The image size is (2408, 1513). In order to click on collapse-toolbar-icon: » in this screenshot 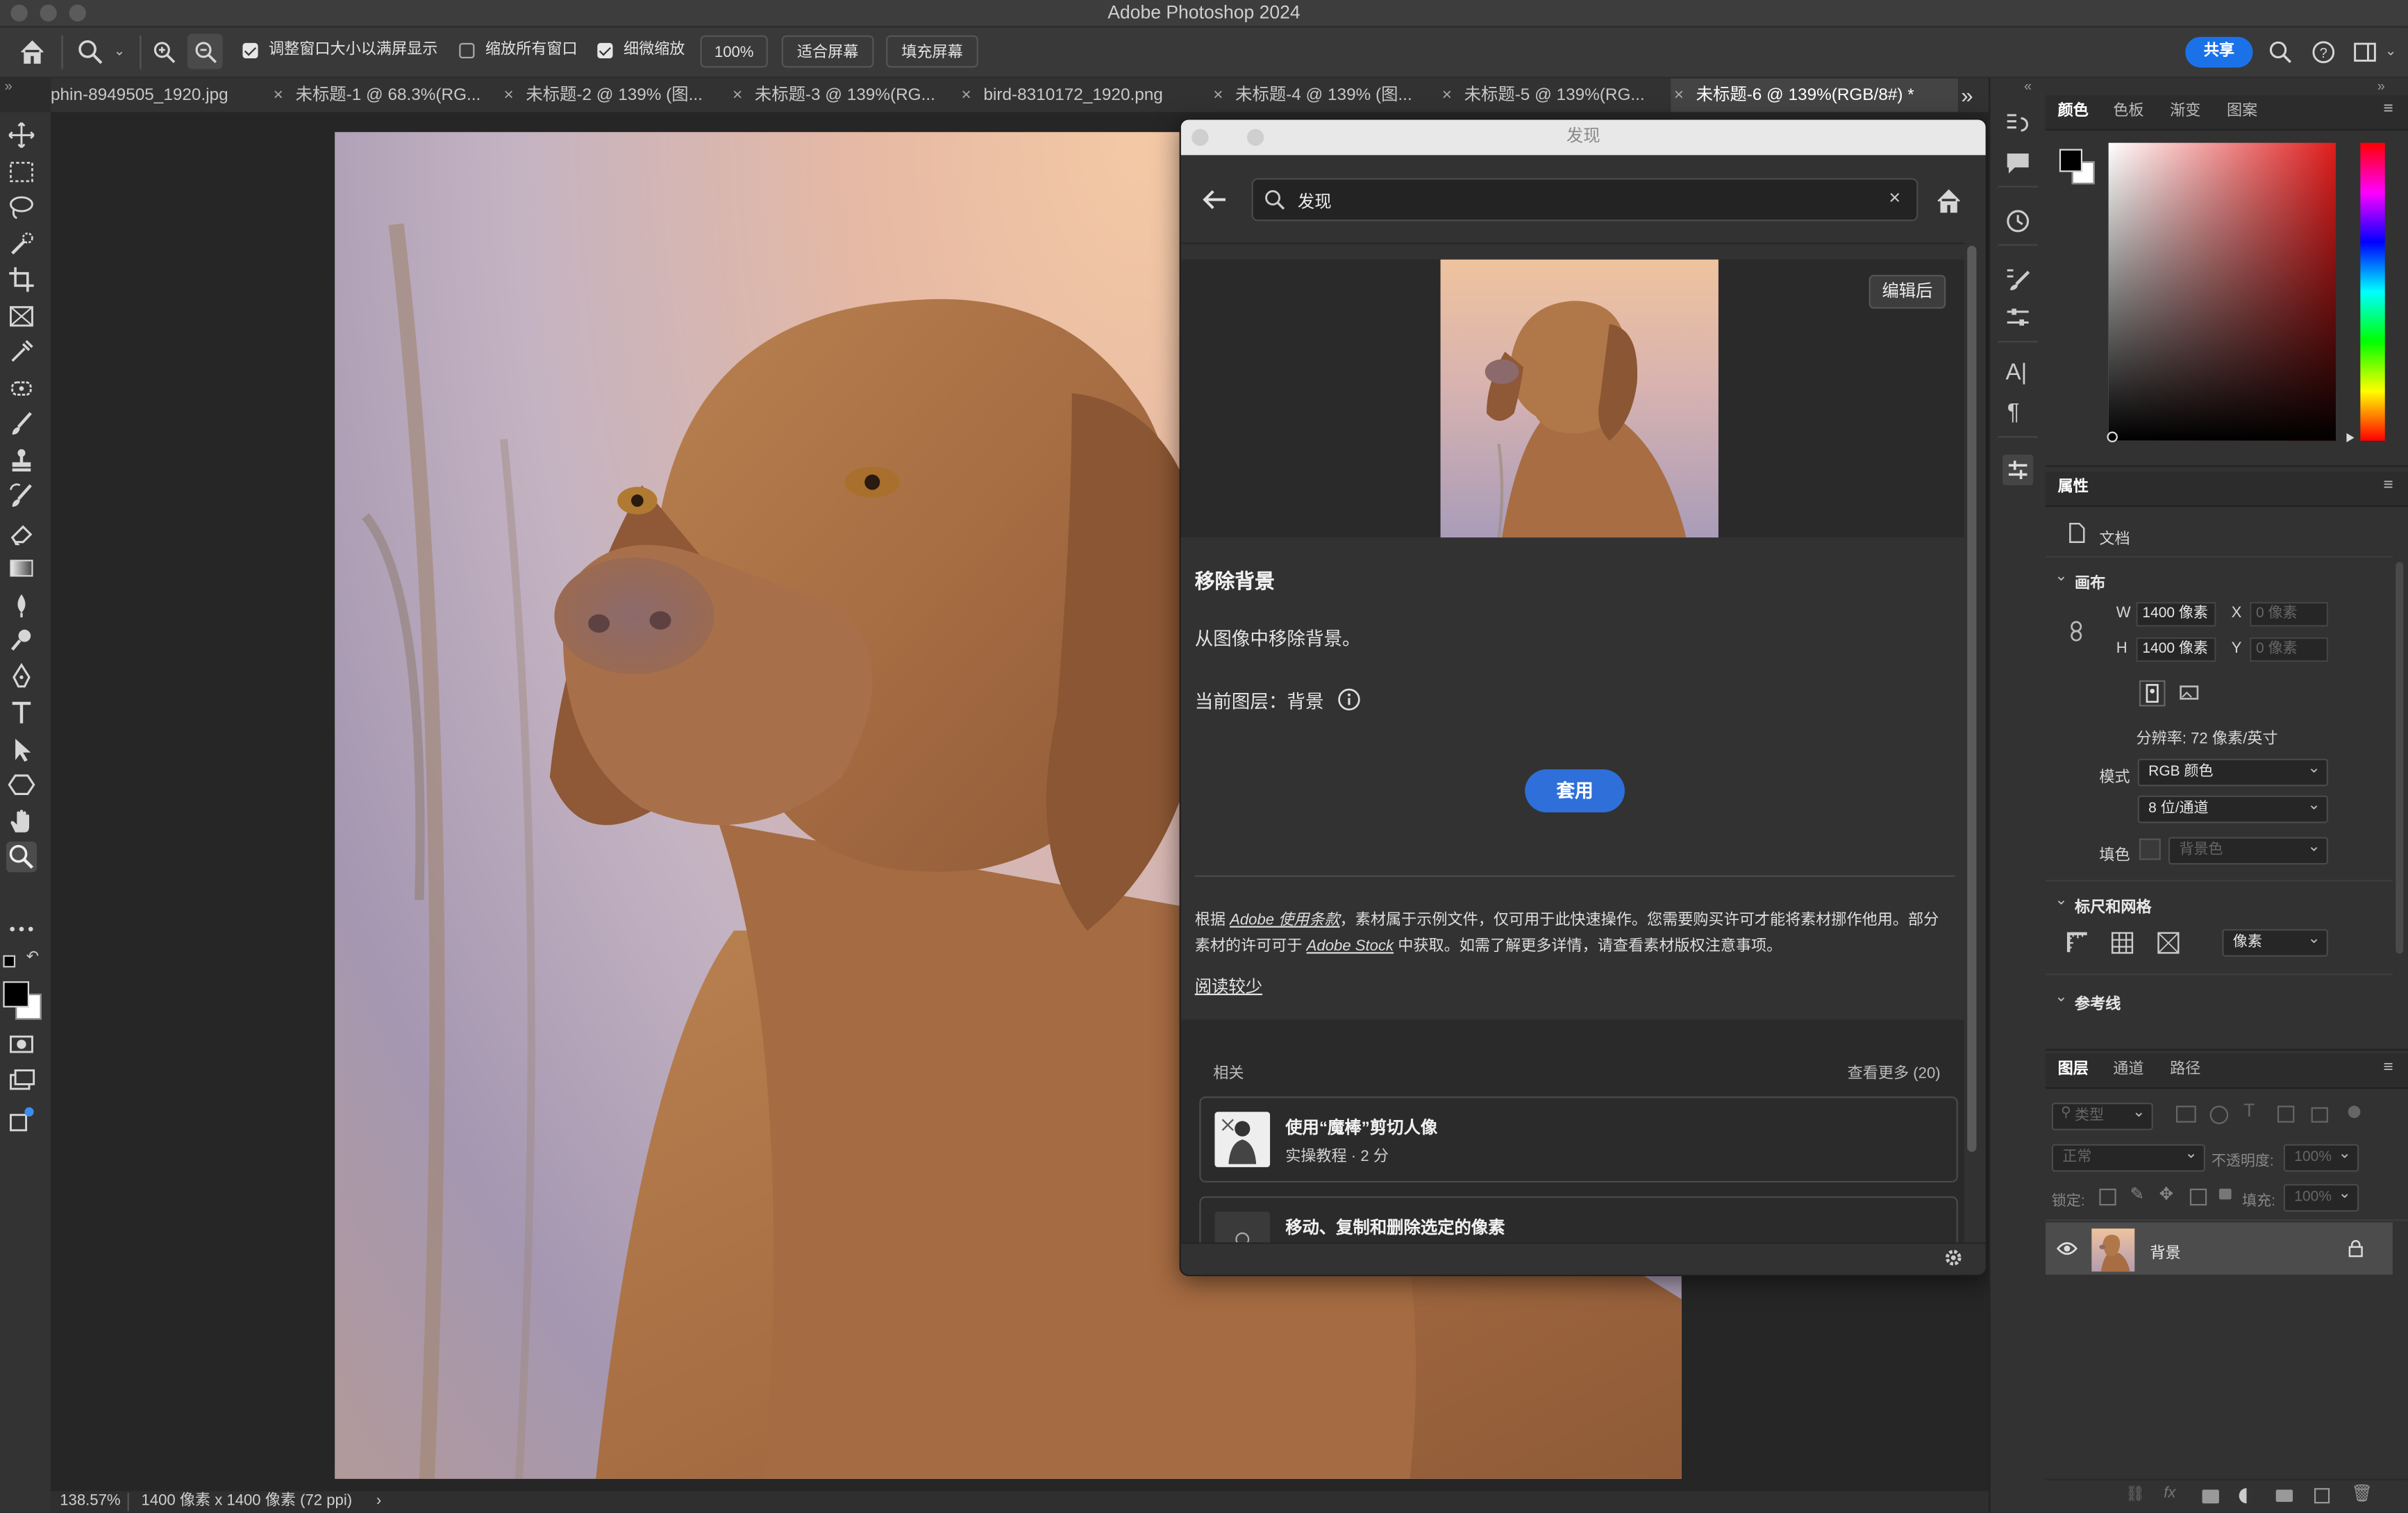, I will do `click(25, 95)`.